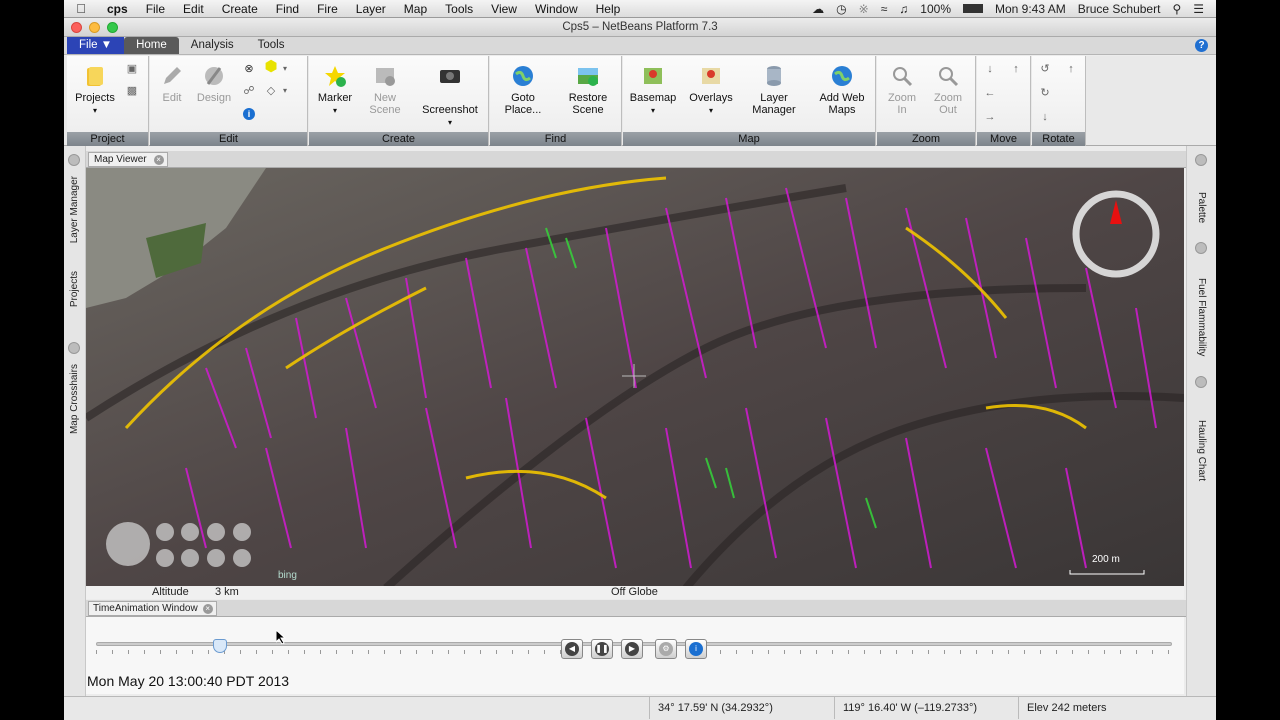  Describe the element at coordinates (588, 90) in the screenshot. I see `restore-scene-button: Restore Scene` at that location.